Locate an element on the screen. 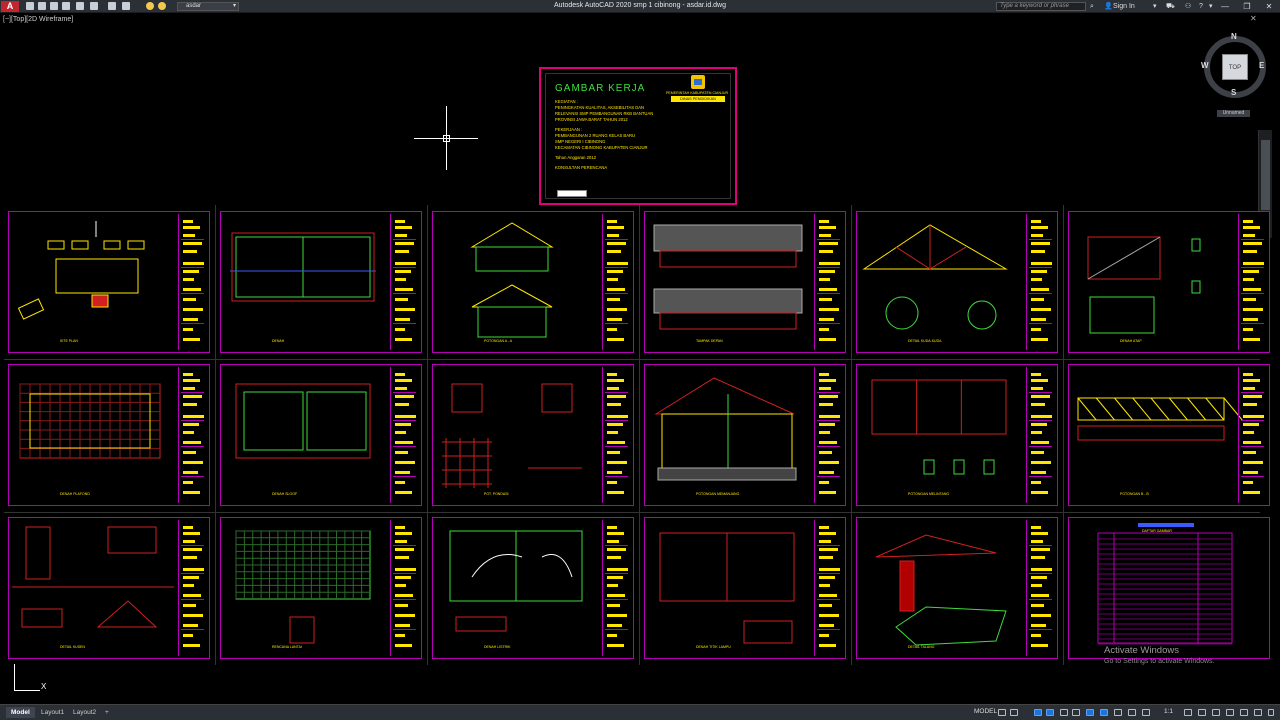 This screenshot has height=720, width=1280. tab-layout1: Layout1 is located at coordinates (52, 712).